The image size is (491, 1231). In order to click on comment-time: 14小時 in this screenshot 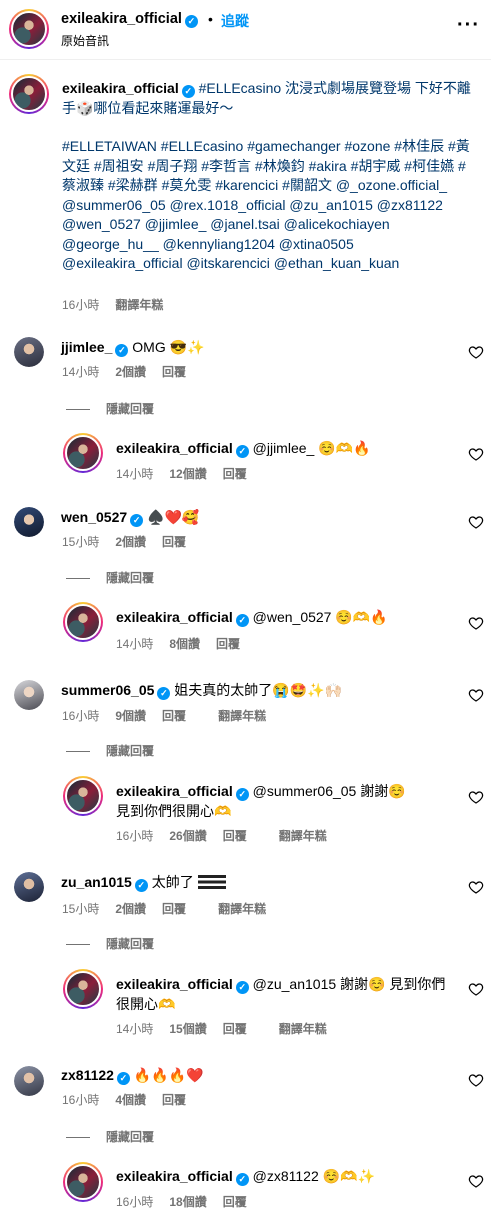, I will do `click(80, 372)`.